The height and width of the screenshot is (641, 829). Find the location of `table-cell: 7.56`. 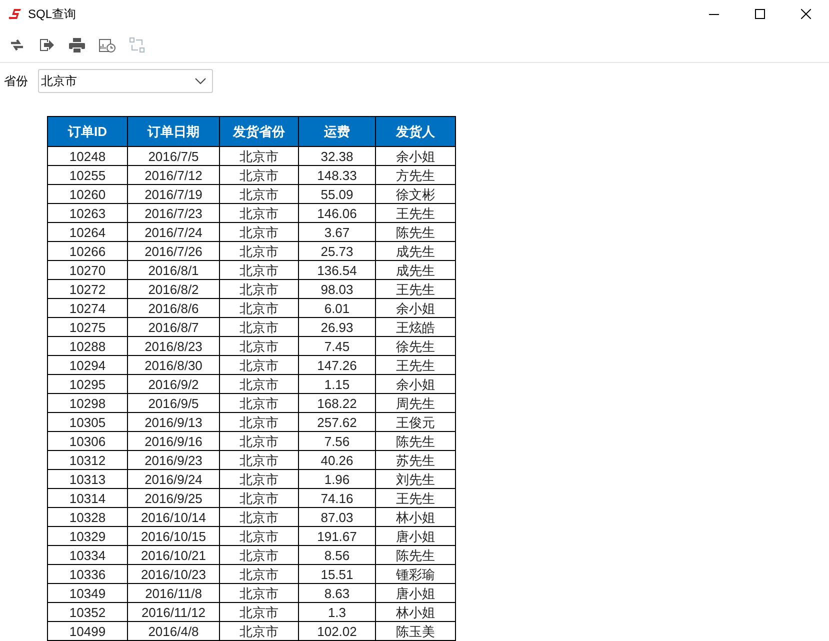

table-cell: 7.56 is located at coordinates (337, 441).